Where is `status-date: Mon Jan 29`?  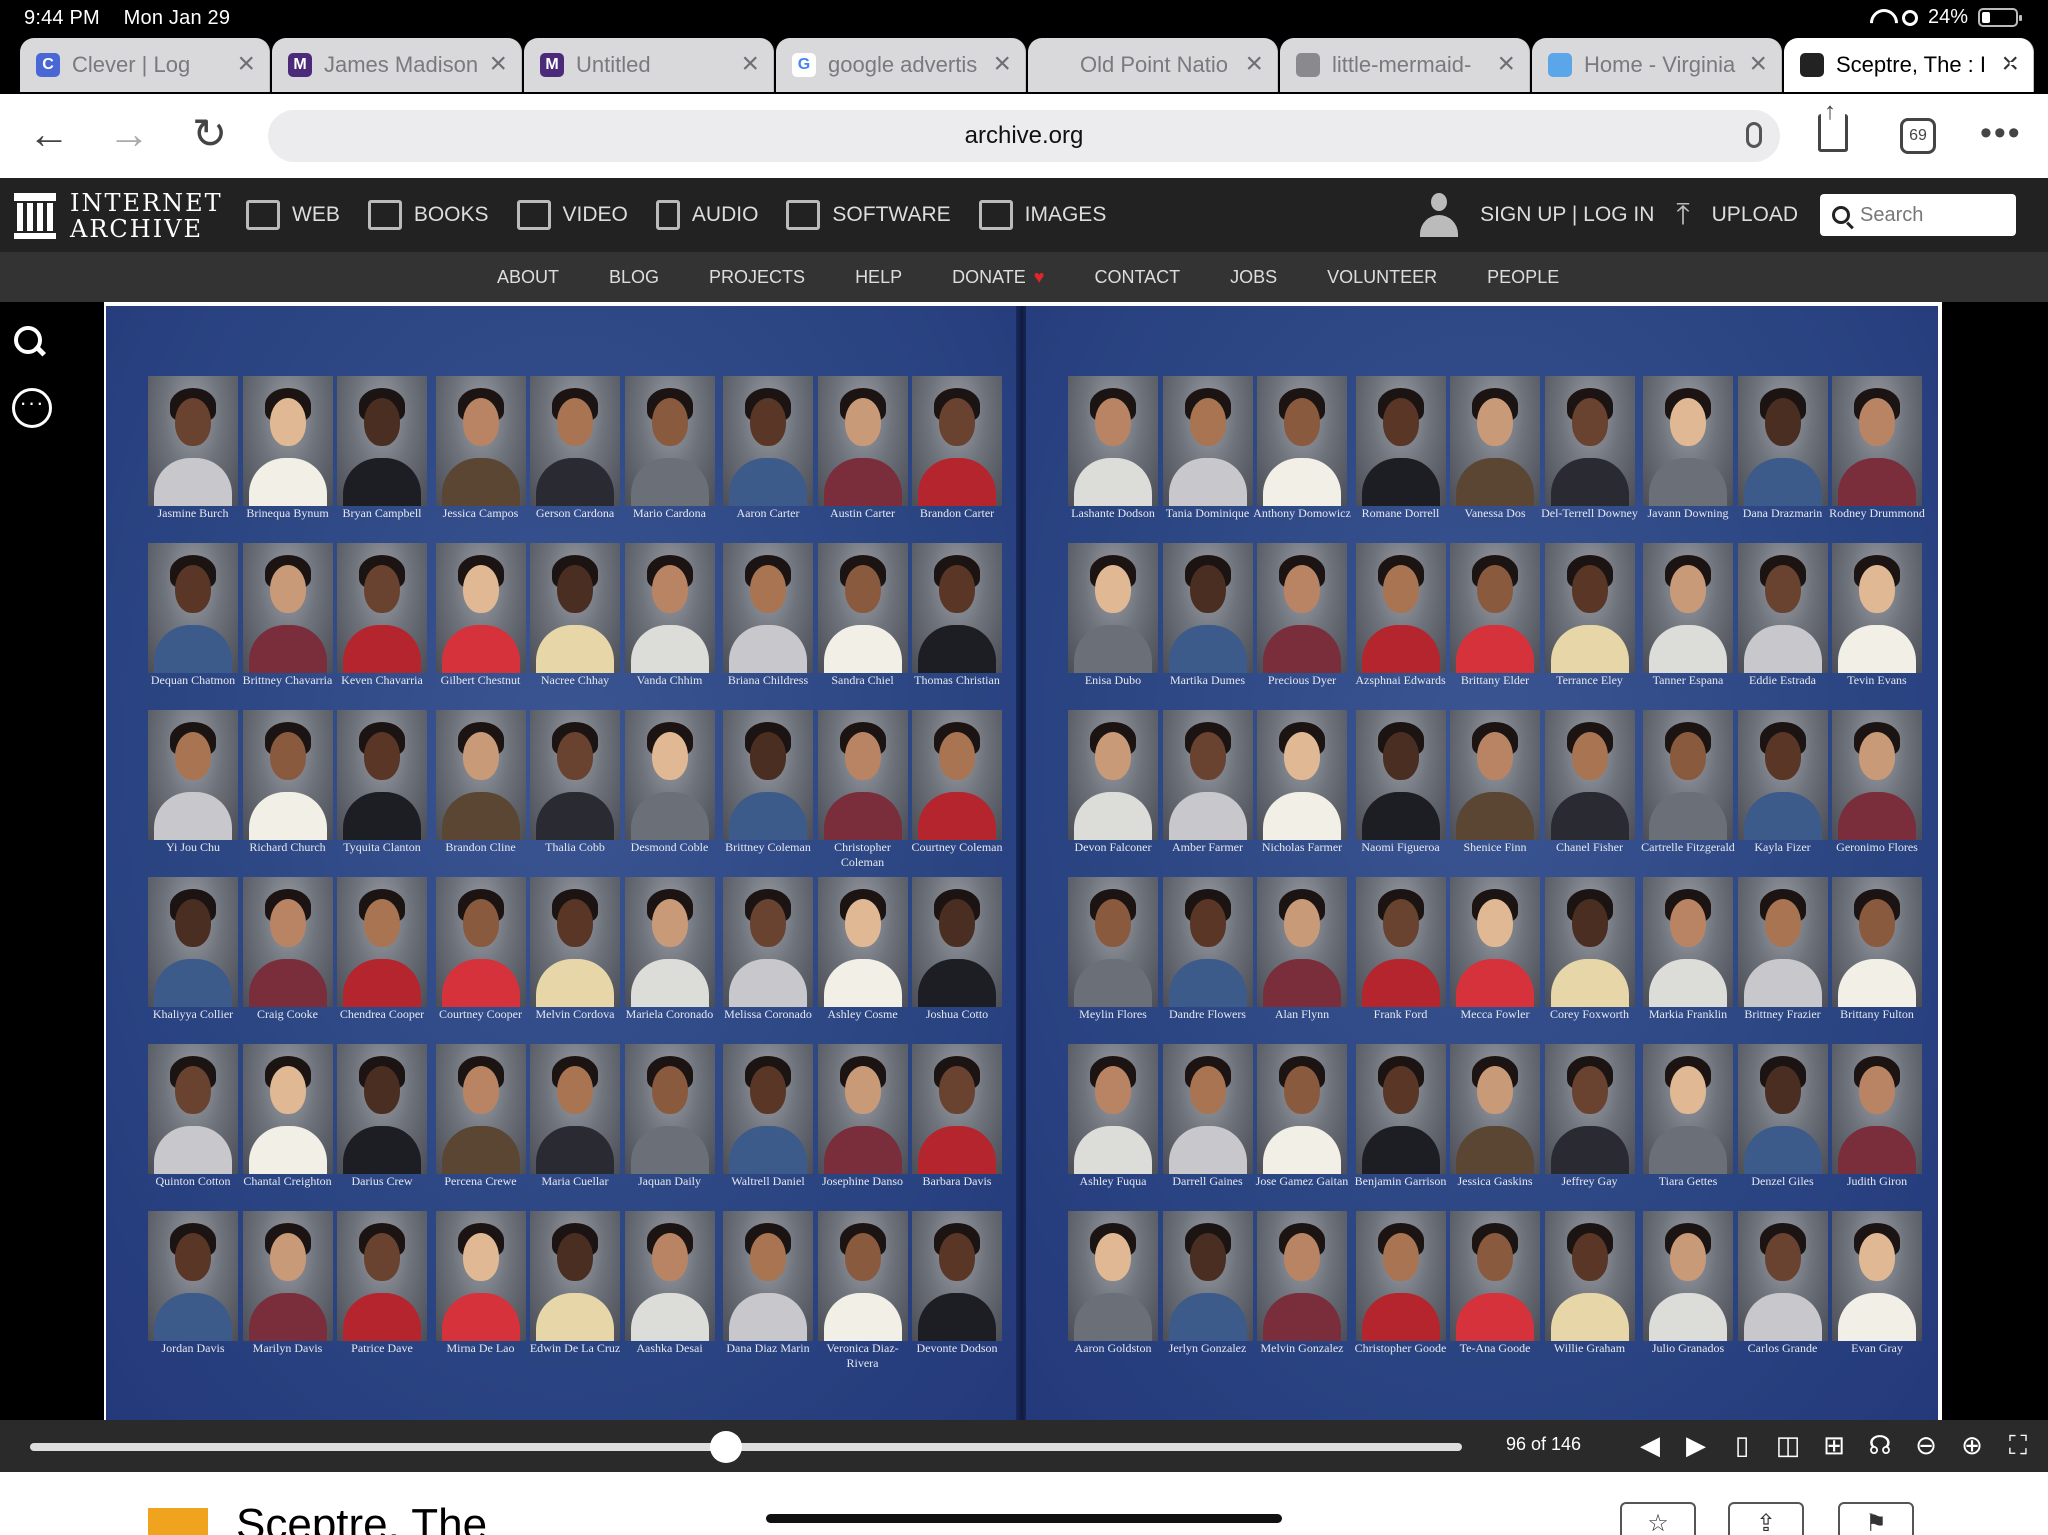
status-date: Mon Jan 29 is located at coordinates (177, 18).